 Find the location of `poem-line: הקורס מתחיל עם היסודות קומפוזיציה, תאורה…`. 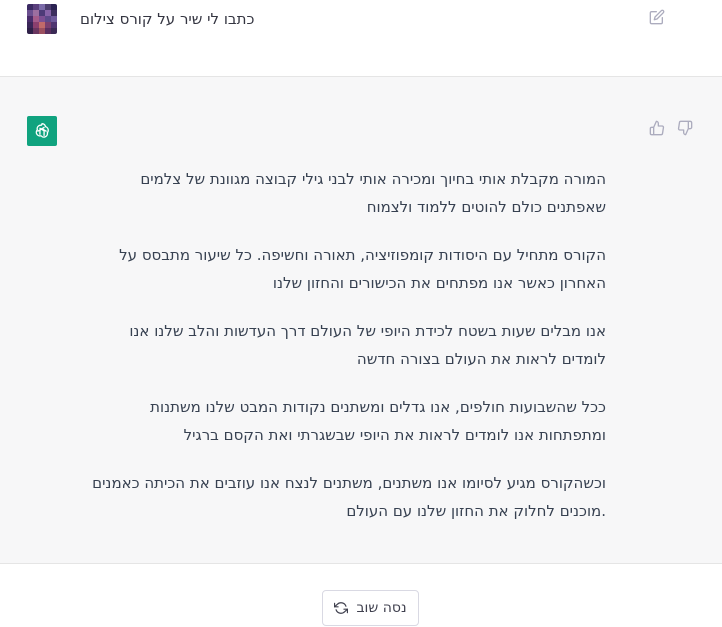

poem-line: הקורס מתחיל עם היסודות קומפוזיציה, תאורה… is located at coordinates (362, 255).